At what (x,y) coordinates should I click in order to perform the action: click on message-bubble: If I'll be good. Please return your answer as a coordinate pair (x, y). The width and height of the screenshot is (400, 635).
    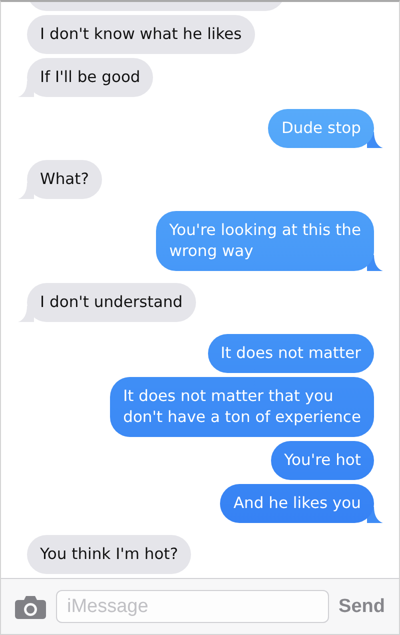
    Looking at the image, I should click on (90, 77).